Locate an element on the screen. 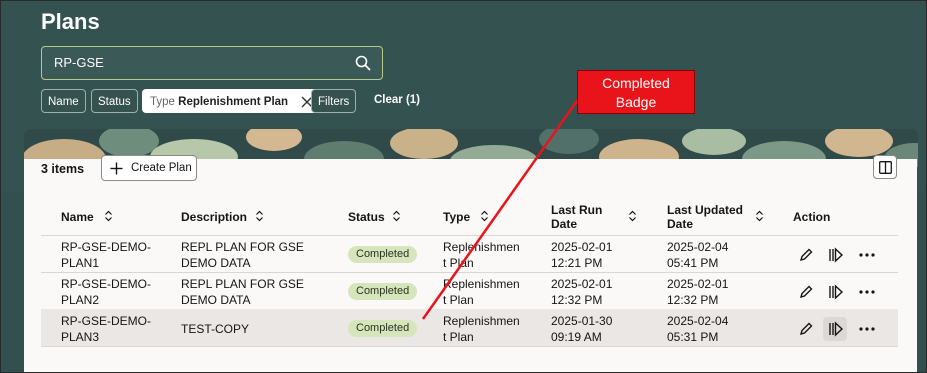  callout-line1: Completed is located at coordinates (636, 83).